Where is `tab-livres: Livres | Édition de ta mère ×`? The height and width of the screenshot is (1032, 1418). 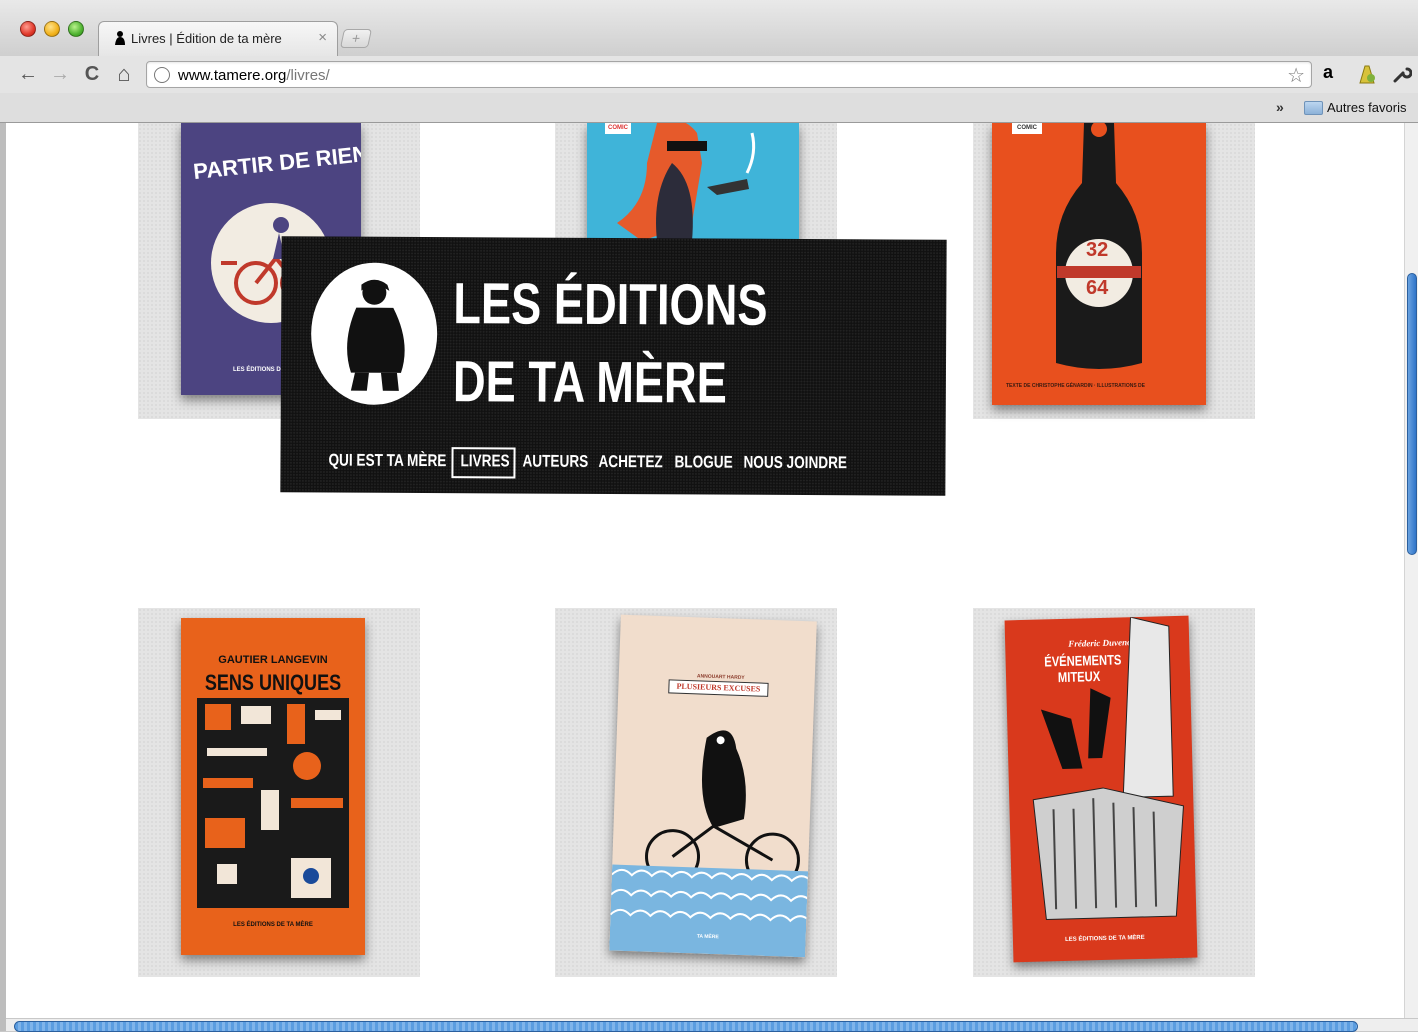
tab-livres: Livres | Édition de ta mère × is located at coordinates (218, 38).